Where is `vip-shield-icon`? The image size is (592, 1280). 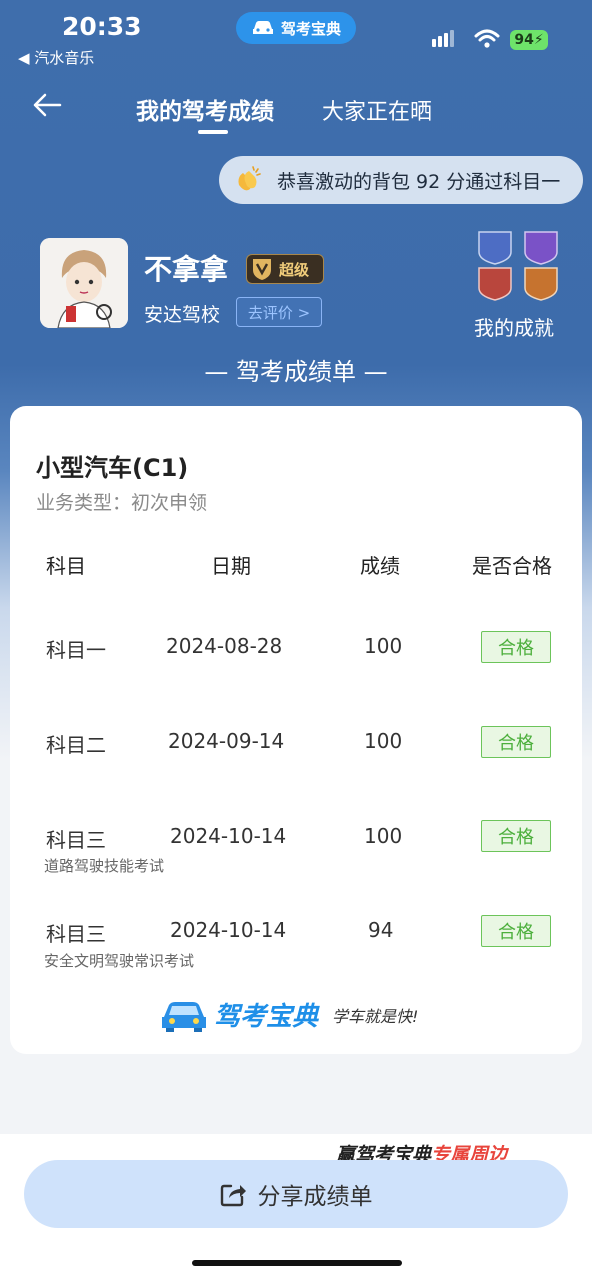
vip-shield-icon is located at coordinates (262, 269).